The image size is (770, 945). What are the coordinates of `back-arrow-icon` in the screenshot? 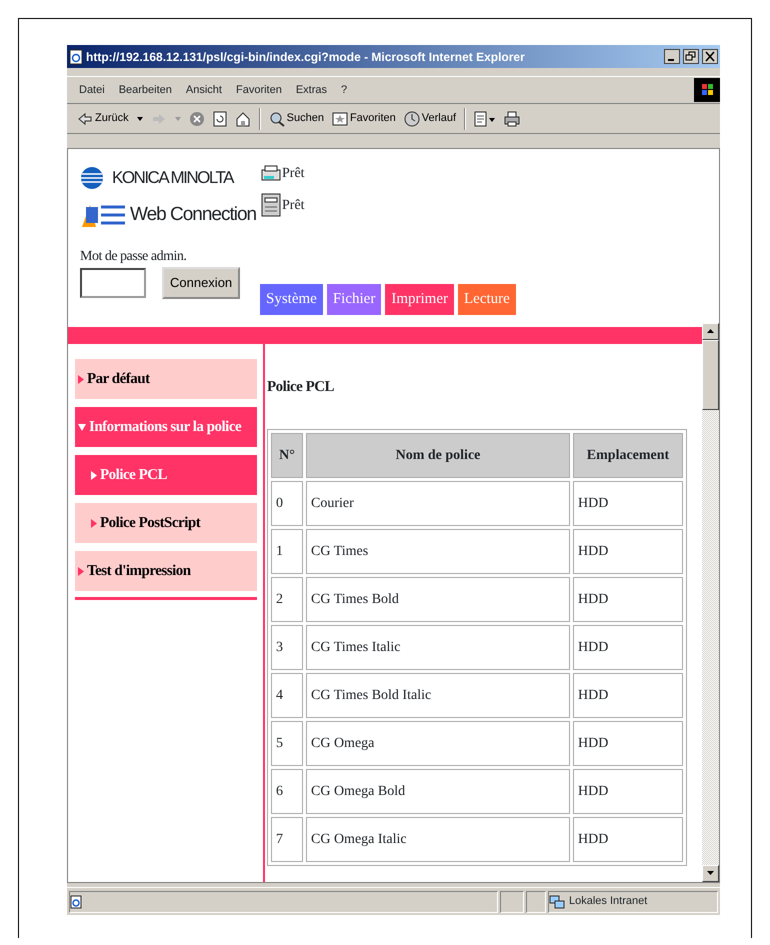 It's located at (85, 118).